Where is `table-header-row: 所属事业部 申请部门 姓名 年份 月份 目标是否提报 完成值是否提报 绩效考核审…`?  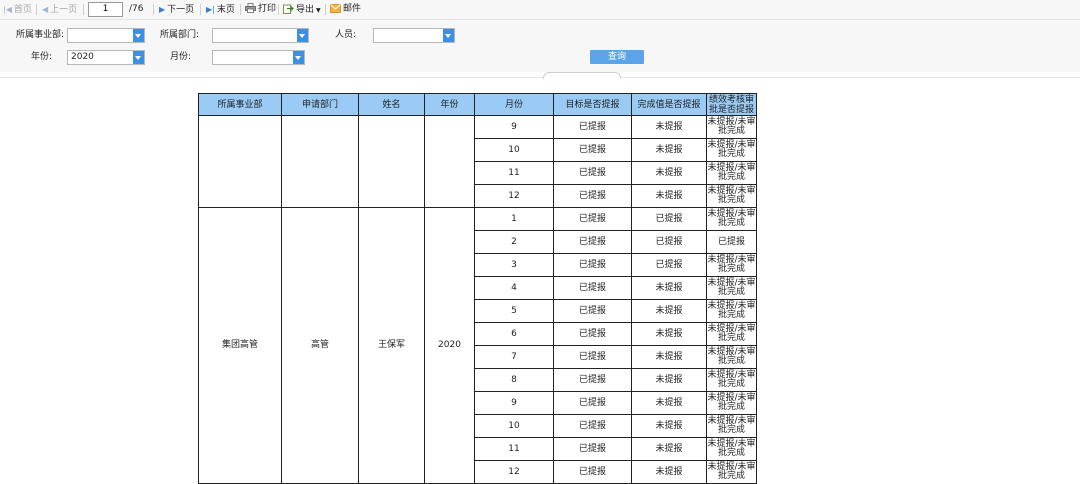 table-header-row: 所属事业部 申请部门 姓名 年份 月份 目标是否提报 完成值是否提报 绩效考核审… is located at coordinates (477, 104).